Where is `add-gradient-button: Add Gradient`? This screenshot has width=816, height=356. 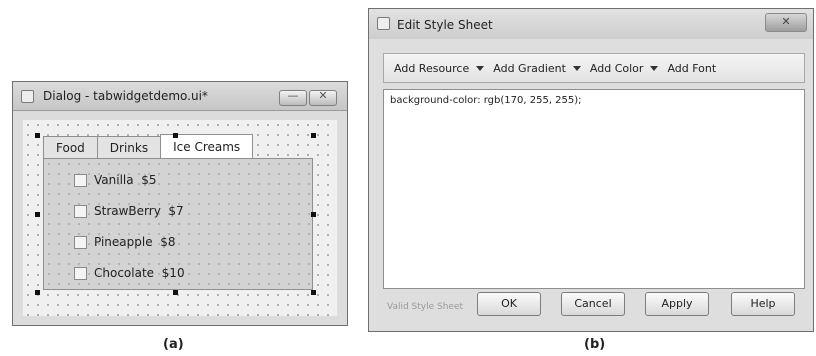
add-gradient-button: Add Gradient is located at coordinates (537, 68).